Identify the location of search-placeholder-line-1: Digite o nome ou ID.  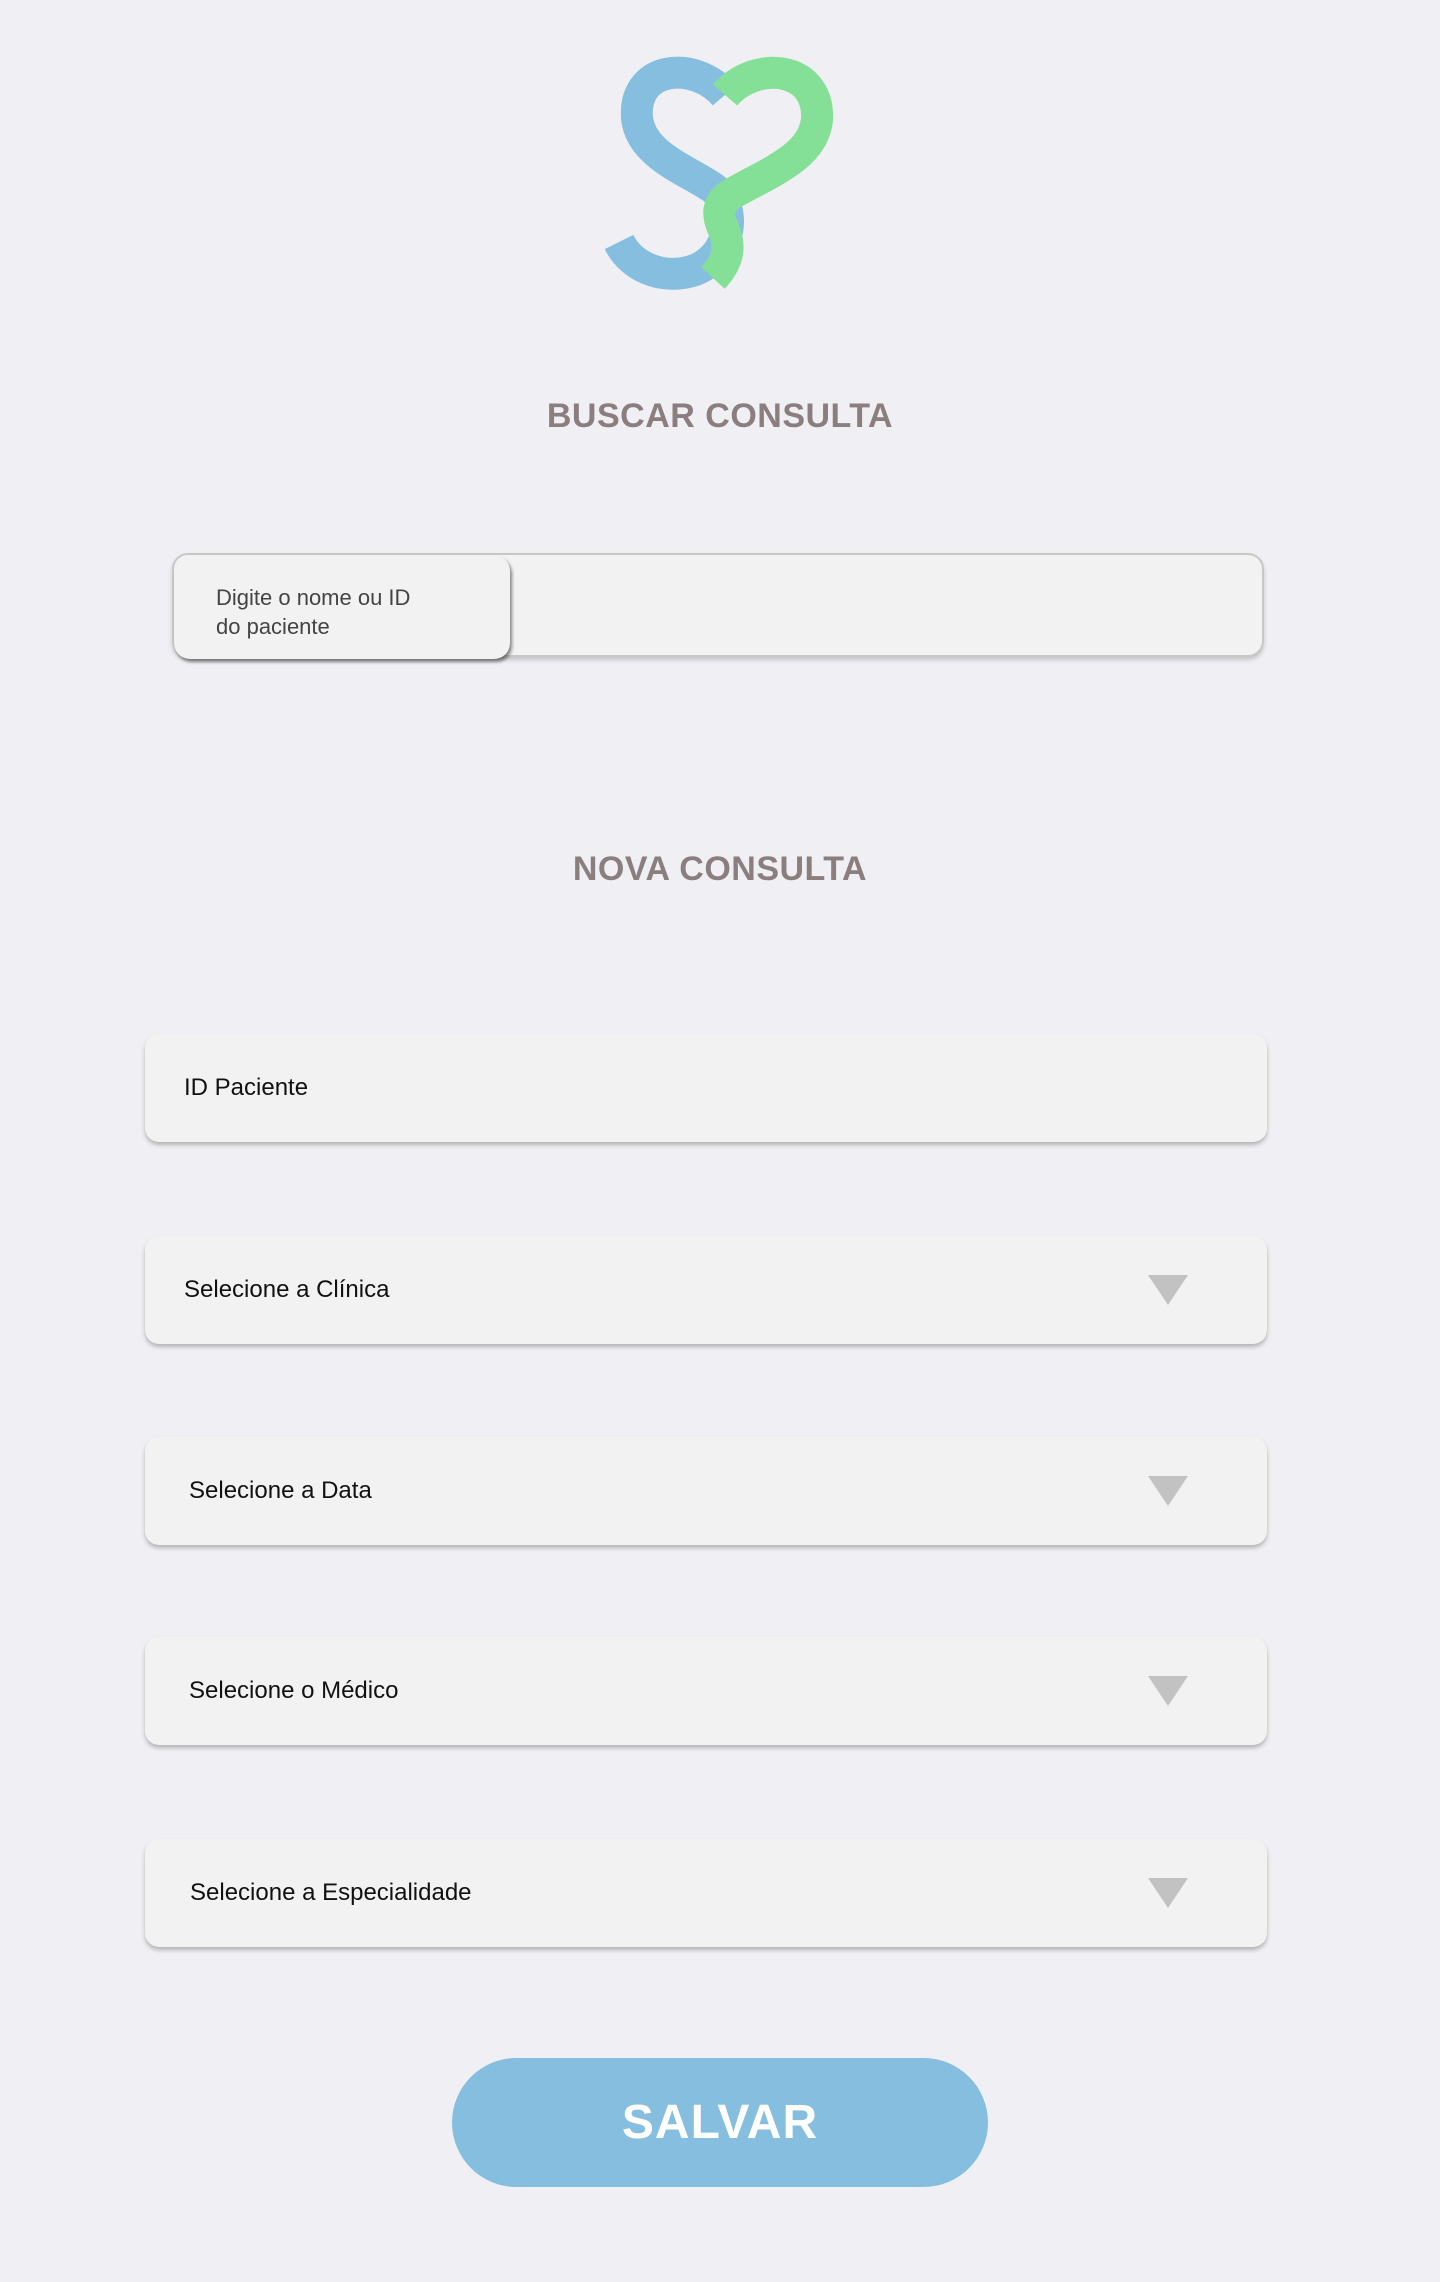
(313, 597).